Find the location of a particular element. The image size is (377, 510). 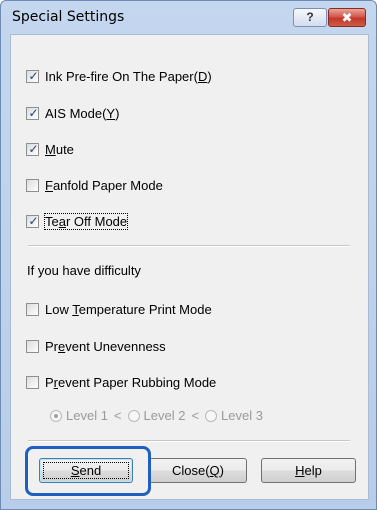

tear-off-label: Tear Off Mode is located at coordinates (86, 221).